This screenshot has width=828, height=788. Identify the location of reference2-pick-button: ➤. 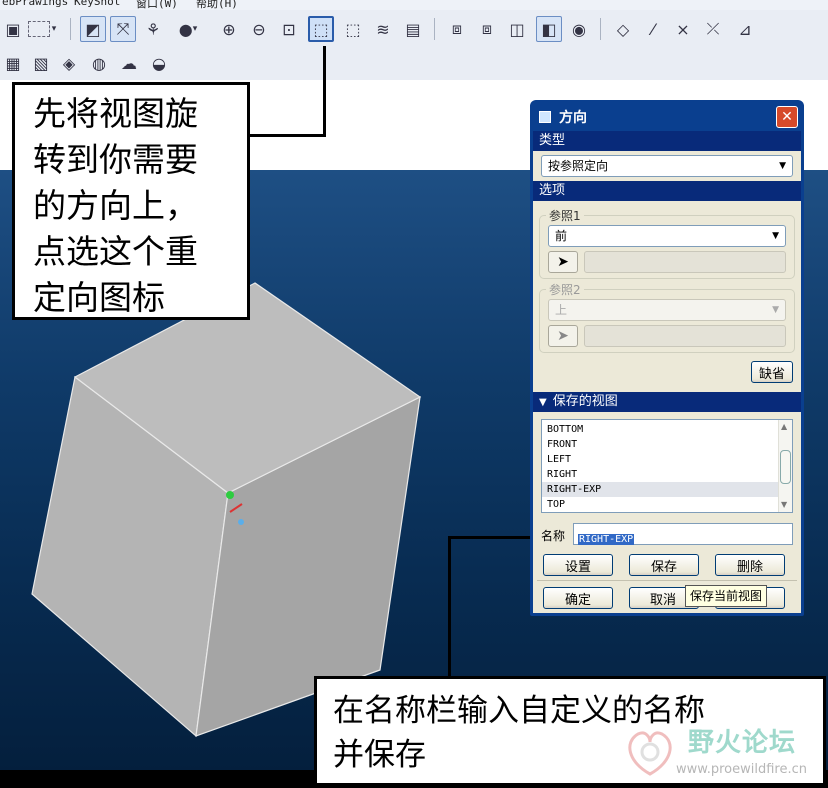
(563, 336).